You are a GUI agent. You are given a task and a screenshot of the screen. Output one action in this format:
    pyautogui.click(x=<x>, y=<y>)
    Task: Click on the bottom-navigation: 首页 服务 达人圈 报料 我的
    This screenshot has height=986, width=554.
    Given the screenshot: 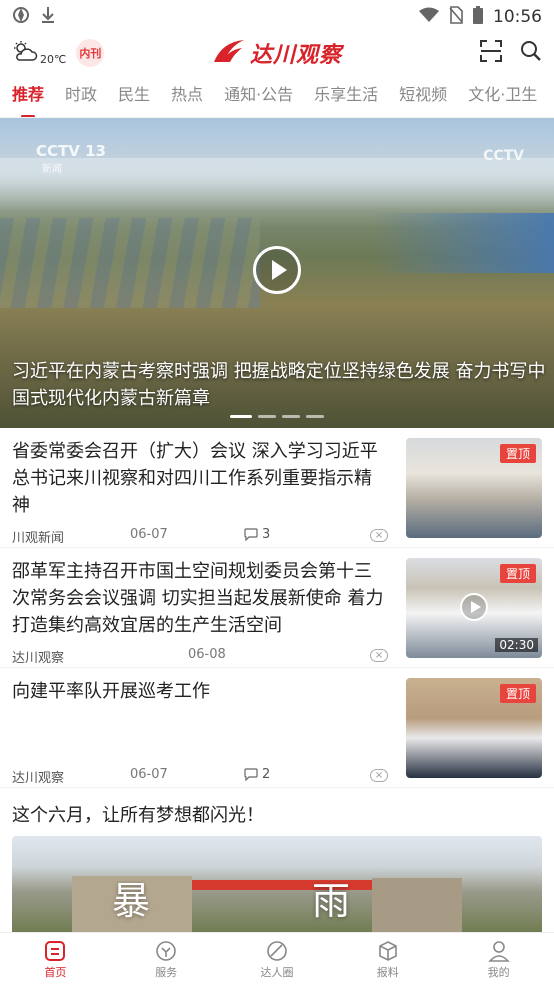 What is the action you would take?
    pyautogui.click(x=277, y=959)
    